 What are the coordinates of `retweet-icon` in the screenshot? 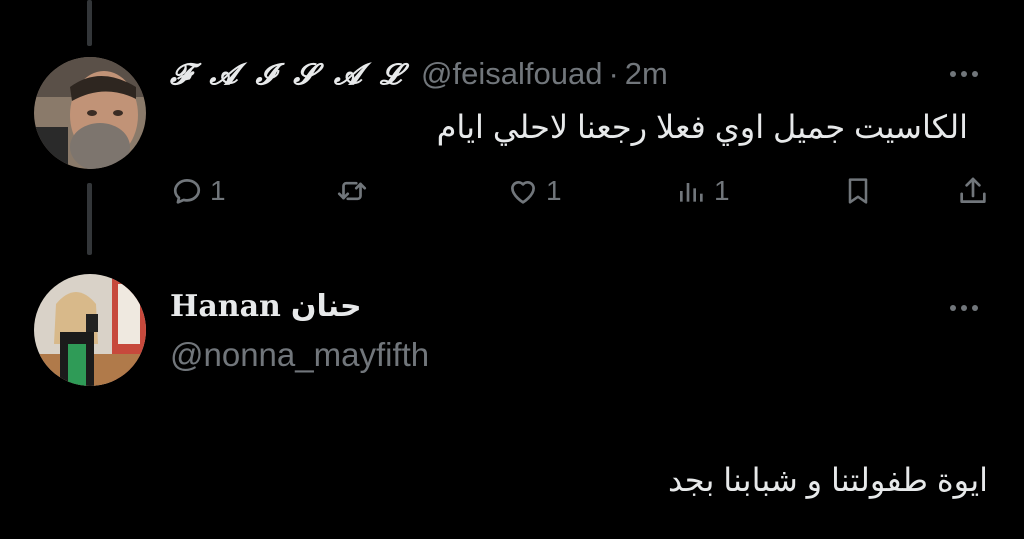 It's located at (352, 191).